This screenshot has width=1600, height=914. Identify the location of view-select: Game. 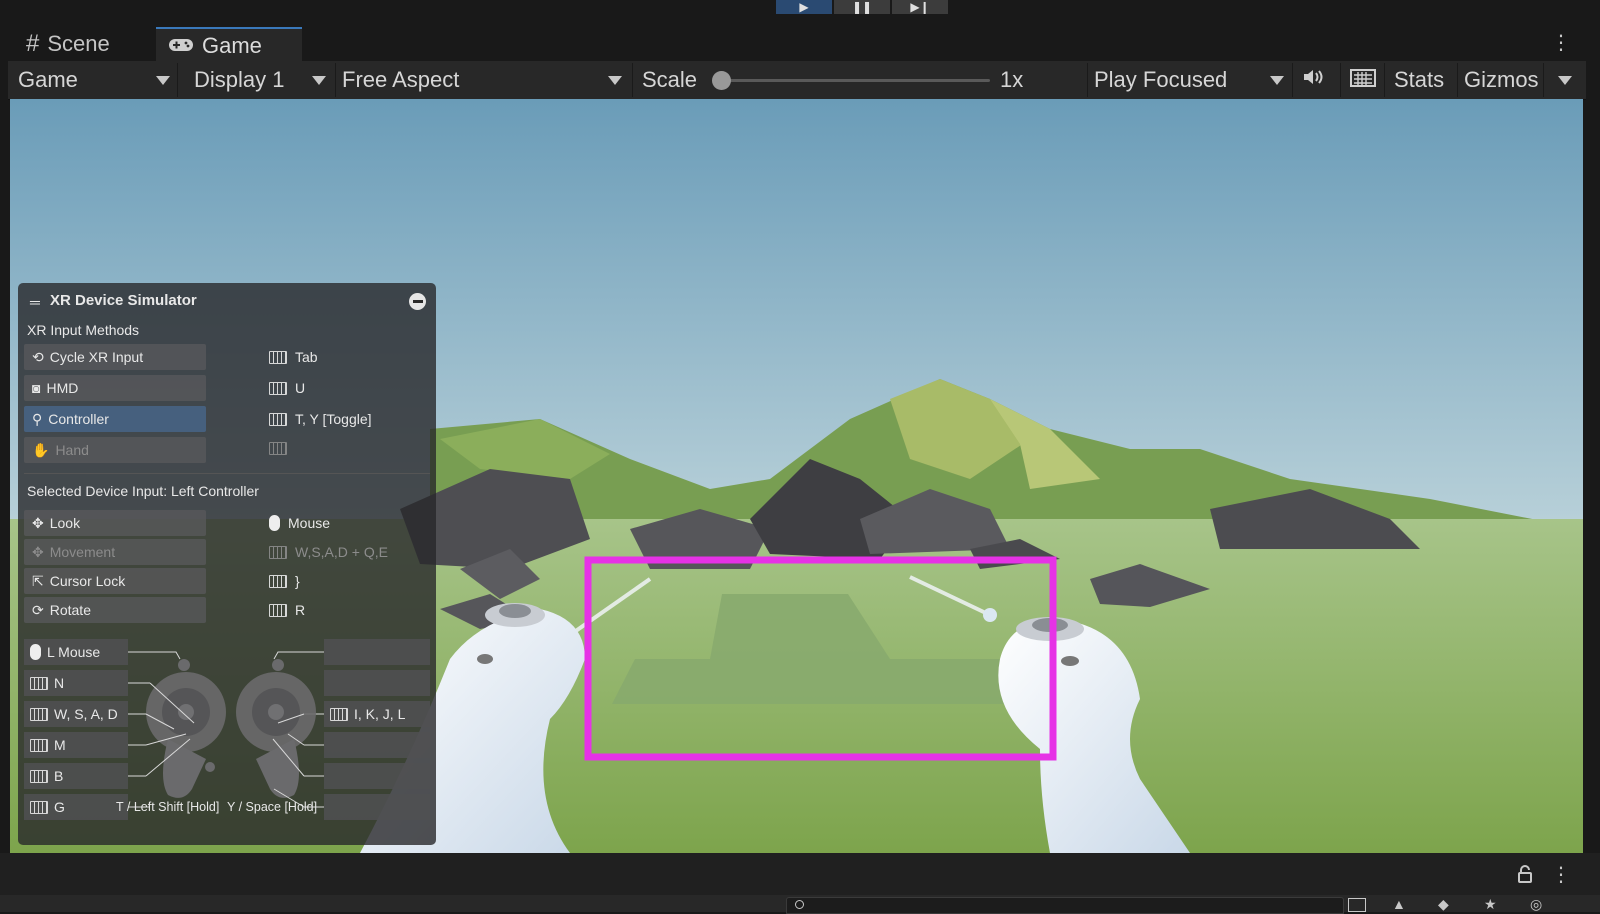
(94, 80).